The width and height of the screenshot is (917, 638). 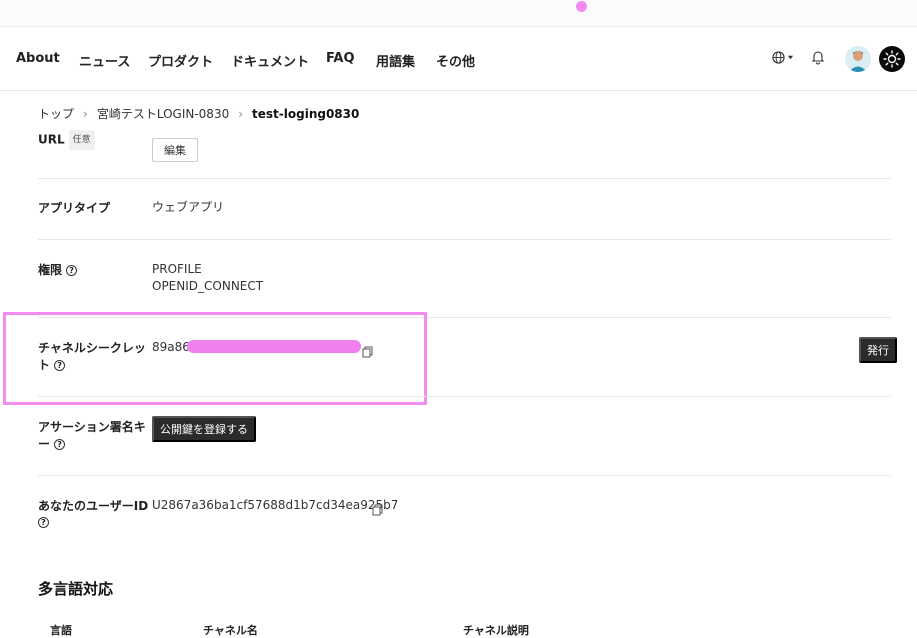 What do you see at coordinates (180, 60) in the screenshot?
I see `nav-products: プロダクト` at bounding box center [180, 60].